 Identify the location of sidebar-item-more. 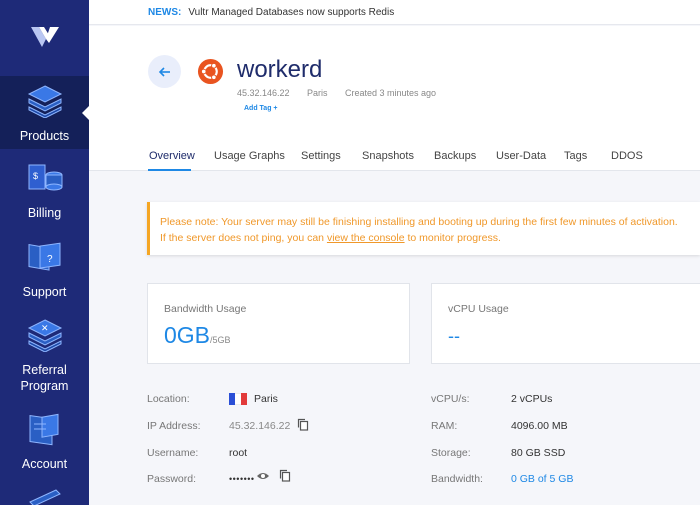
(45, 496).